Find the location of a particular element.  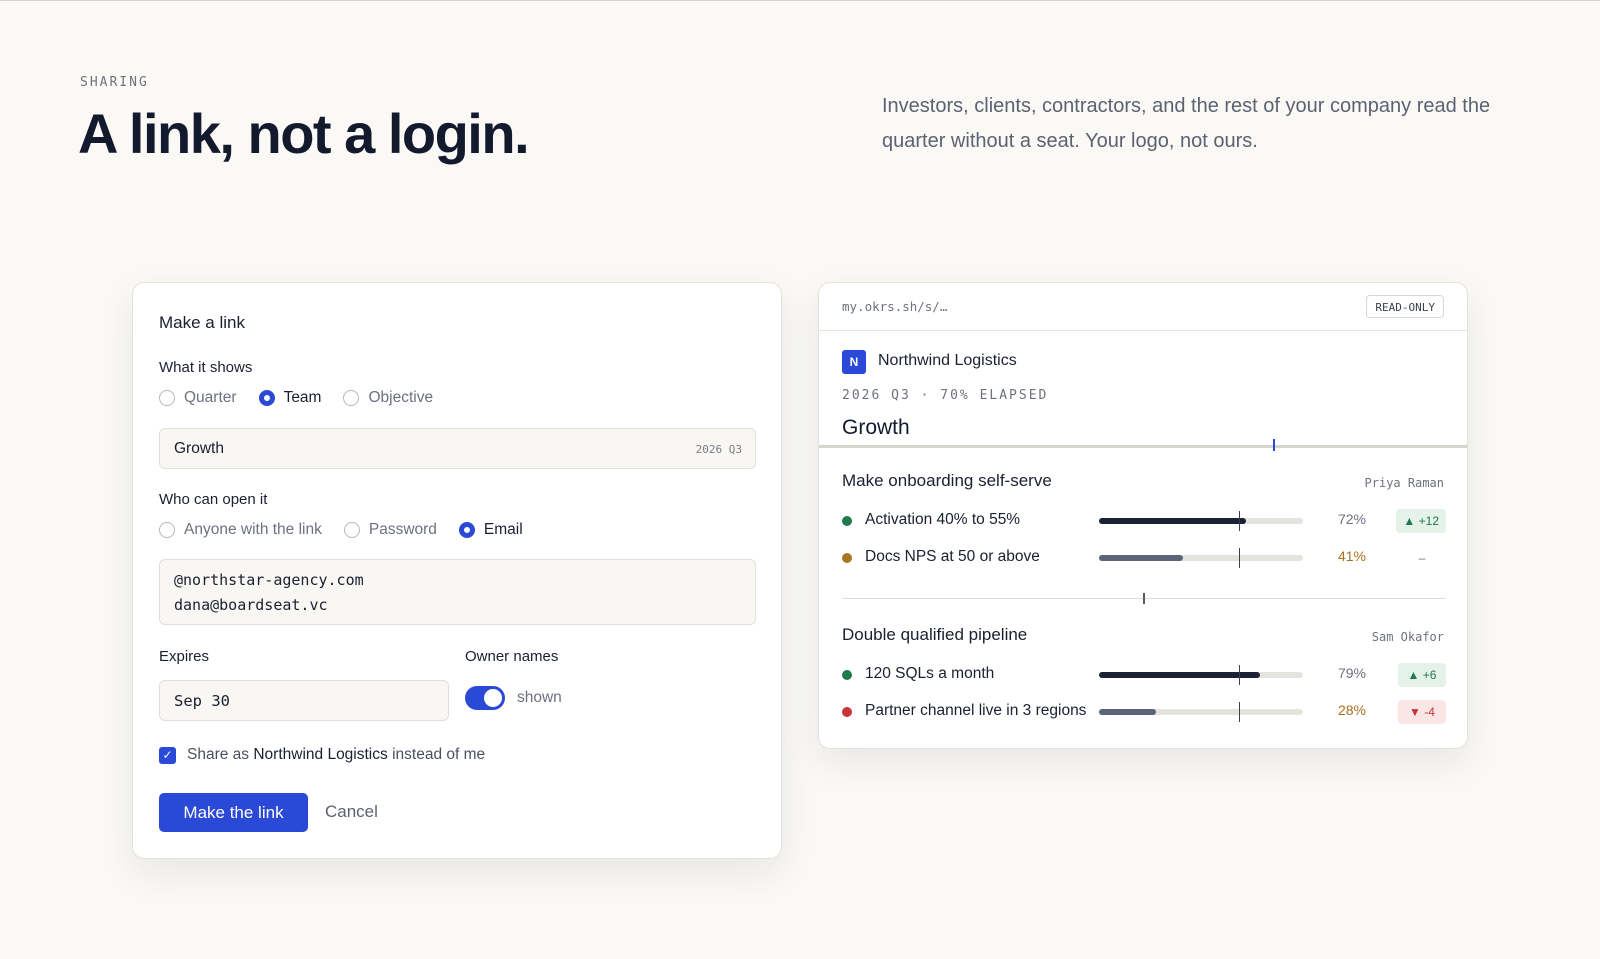

eyebrow: SHARING is located at coordinates (114, 82).